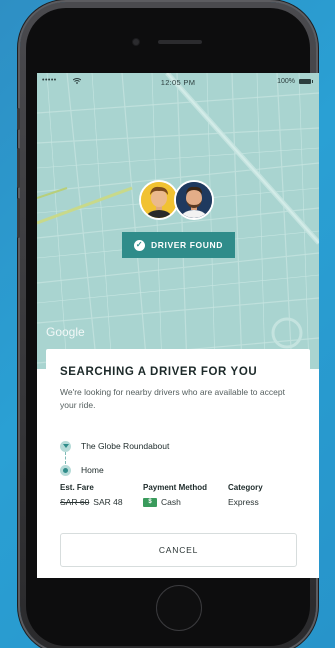  Describe the element at coordinates (178, 82) in the screenshot. I see `status-bar: ••••• 12:05 PM 100%` at that location.